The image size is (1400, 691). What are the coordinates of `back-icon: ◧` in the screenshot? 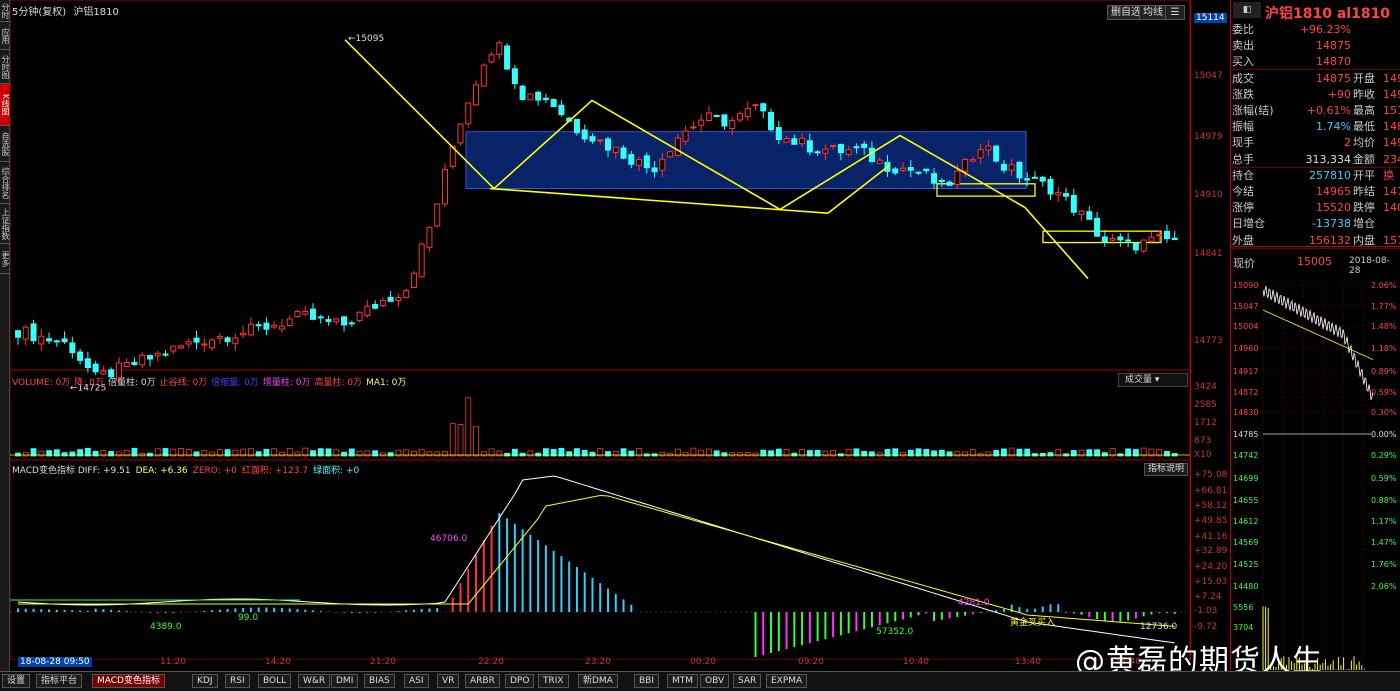 It's located at (1247, 10).